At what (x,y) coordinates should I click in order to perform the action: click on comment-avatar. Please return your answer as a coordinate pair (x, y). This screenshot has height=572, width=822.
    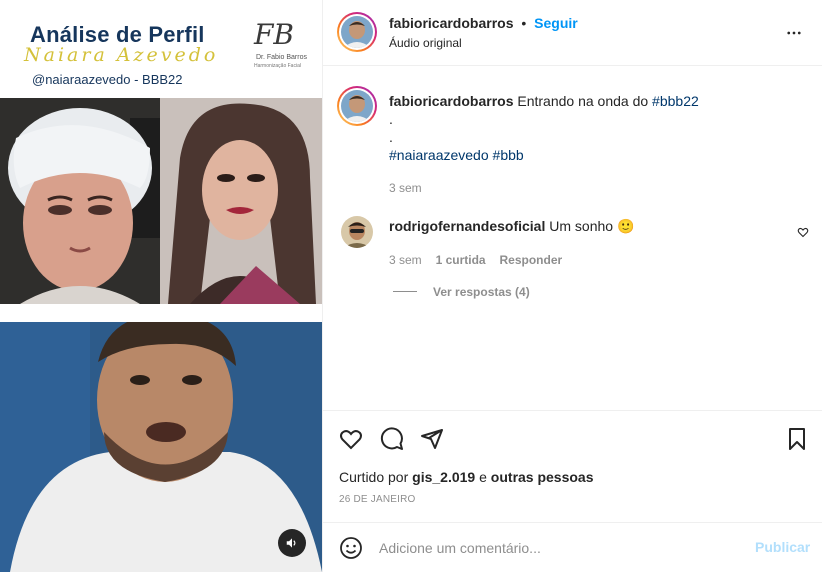
    Looking at the image, I should click on (357, 232).